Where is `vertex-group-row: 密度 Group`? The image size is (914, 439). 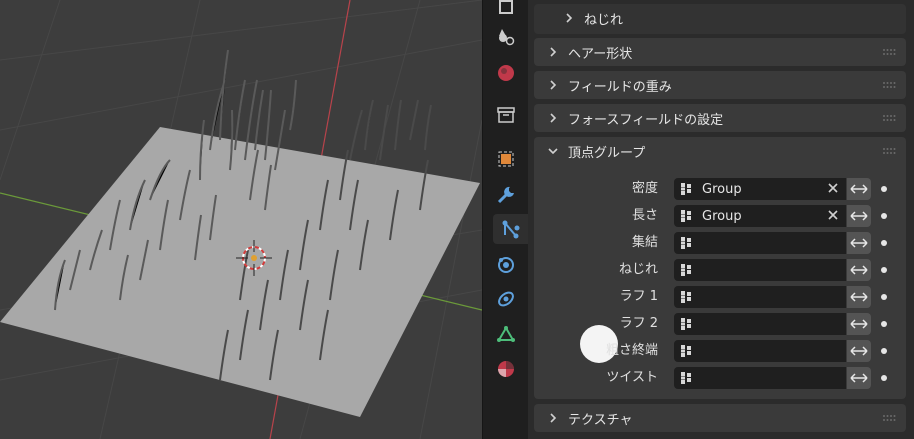
vertex-group-row: 密度 Group is located at coordinates (720, 189).